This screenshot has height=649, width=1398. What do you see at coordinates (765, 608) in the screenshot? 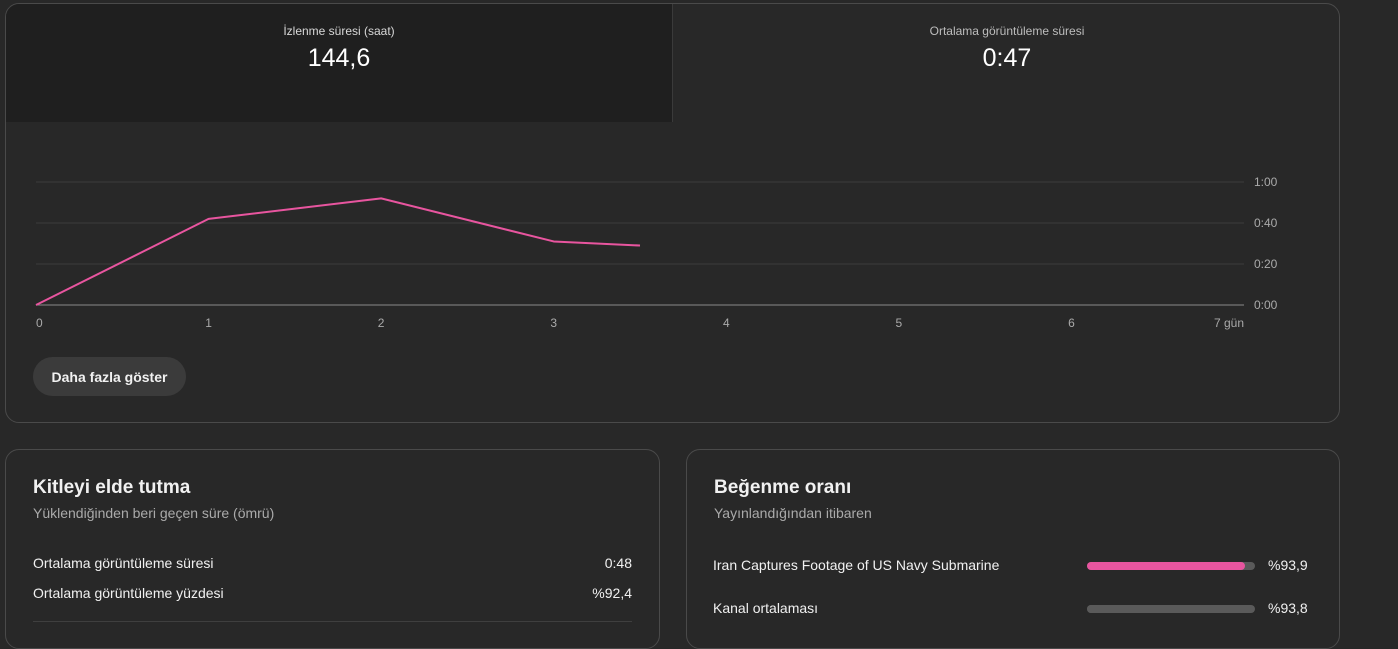
I see `like-row-label: Kanal ortalaması` at bounding box center [765, 608].